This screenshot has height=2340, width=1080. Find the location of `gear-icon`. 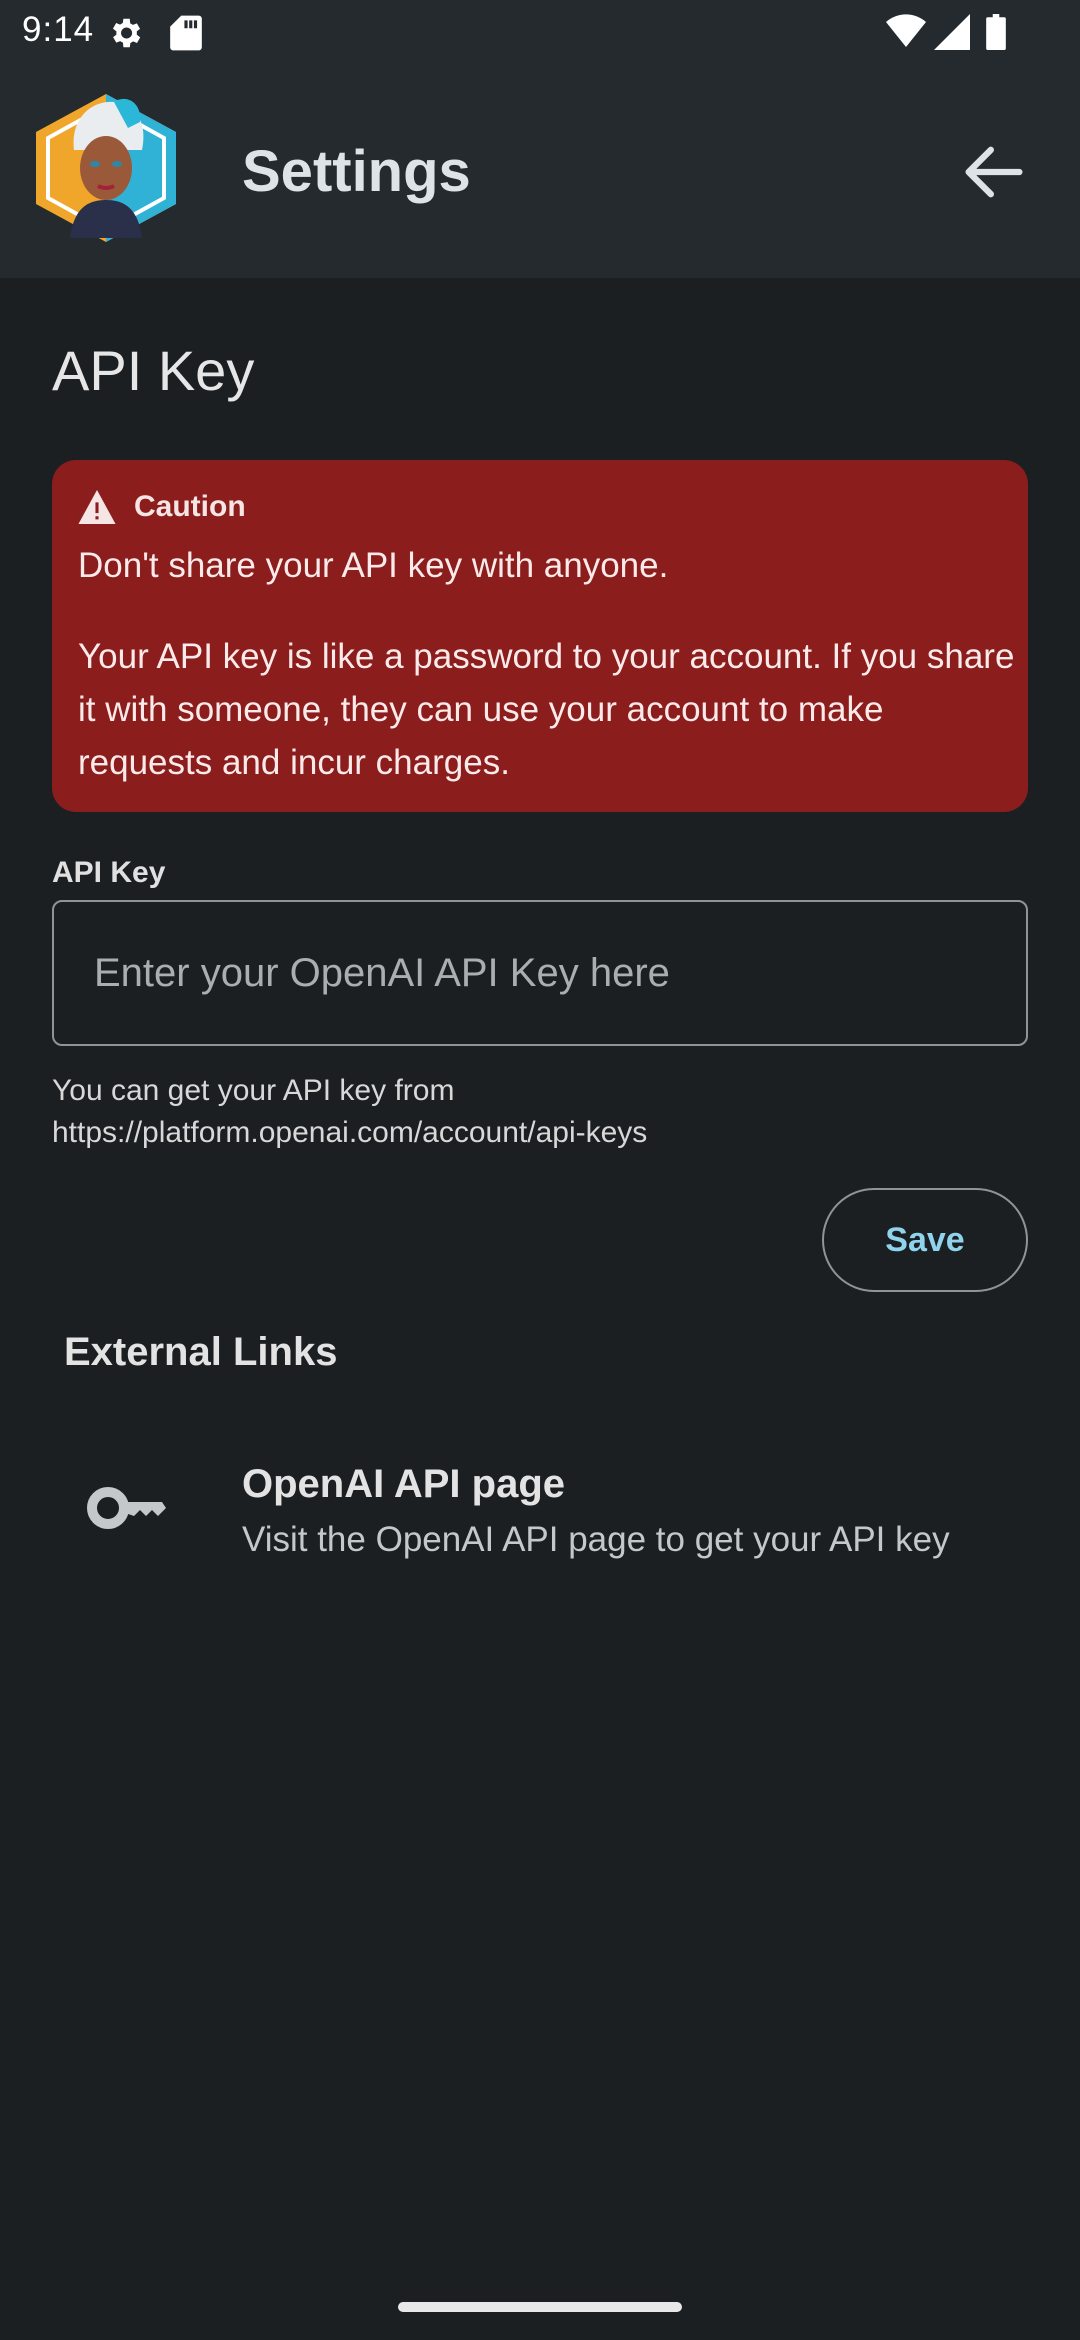

gear-icon is located at coordinates (126, 33).